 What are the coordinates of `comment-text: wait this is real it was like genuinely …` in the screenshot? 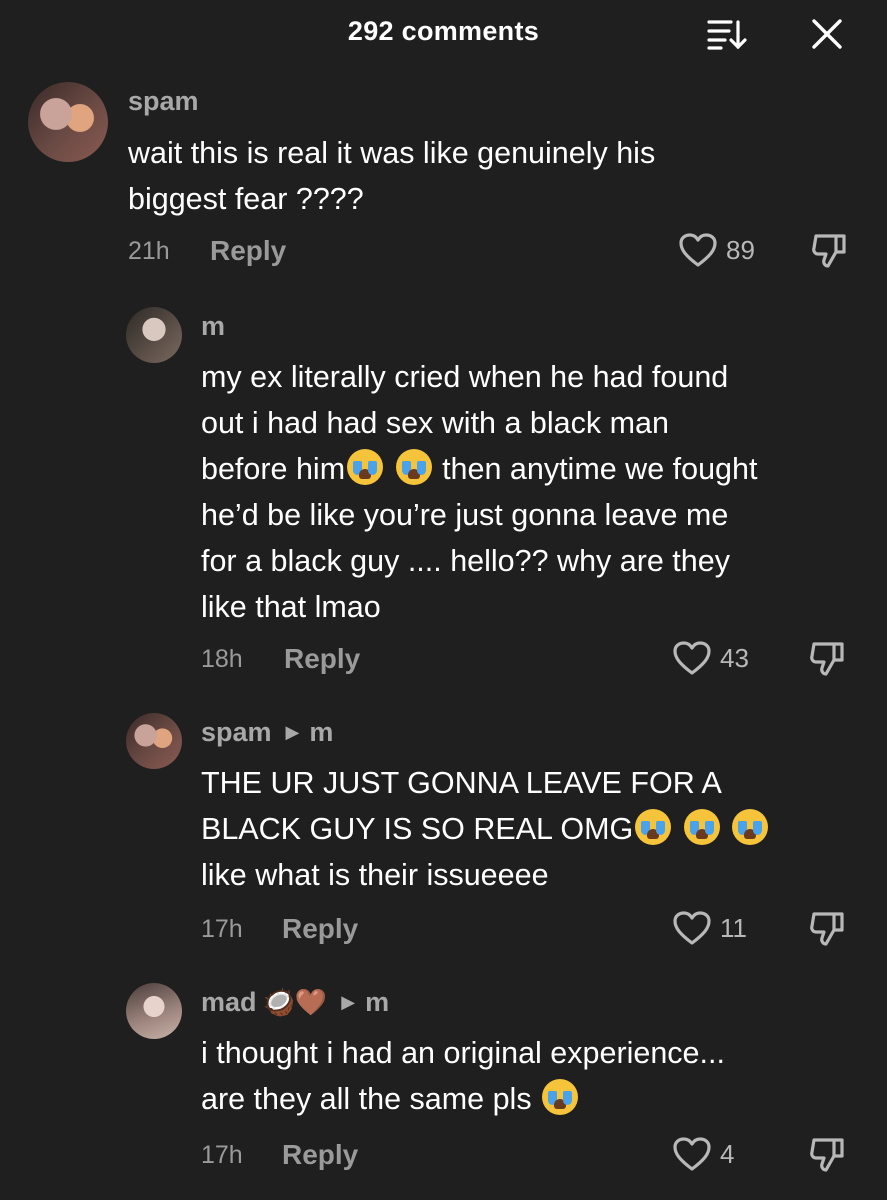 It's located at (392, 176).